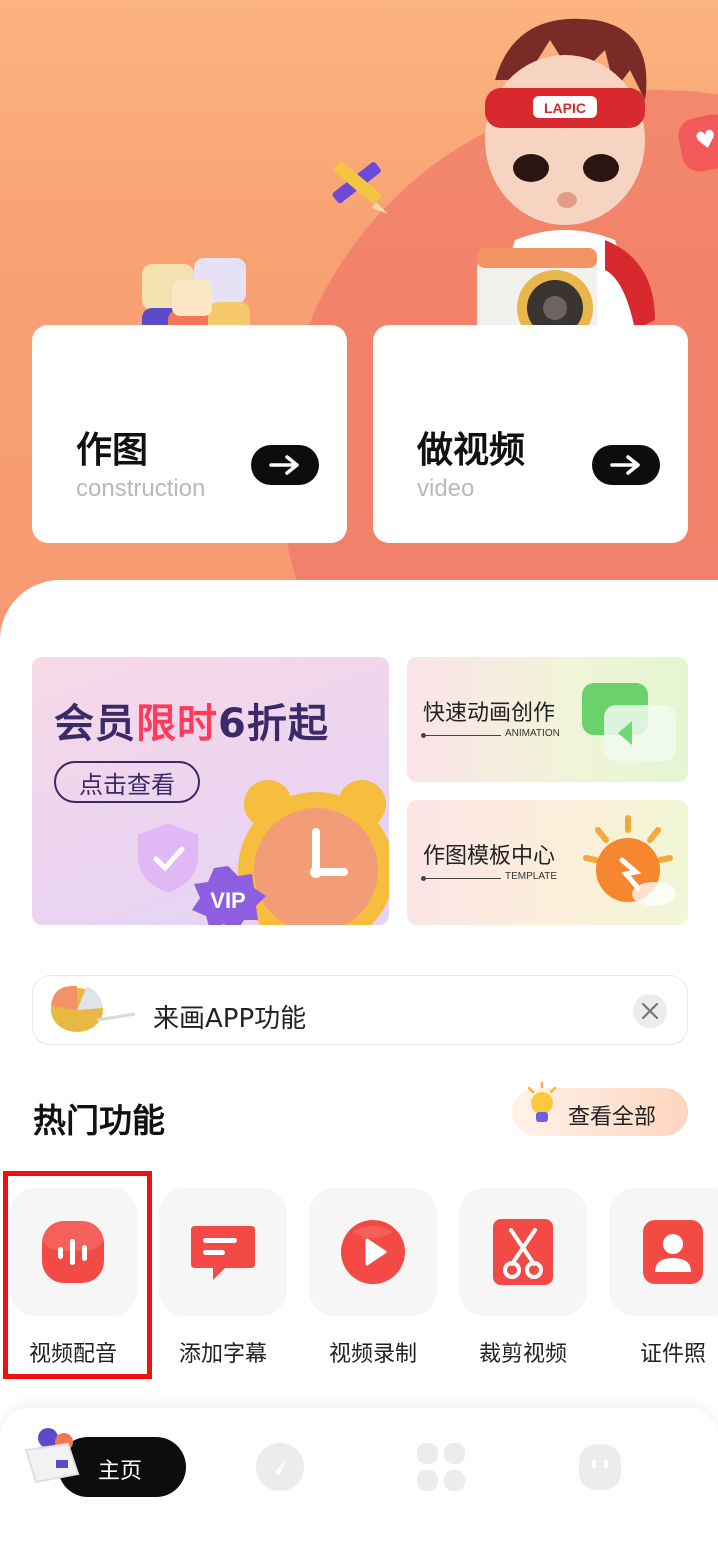 The width and height of the screenshot is (718, 1548). What do you see at coordinates (360, 187) in the screenshot?
I see `pencil-ruler-icon` at bounding box center [360, 187].